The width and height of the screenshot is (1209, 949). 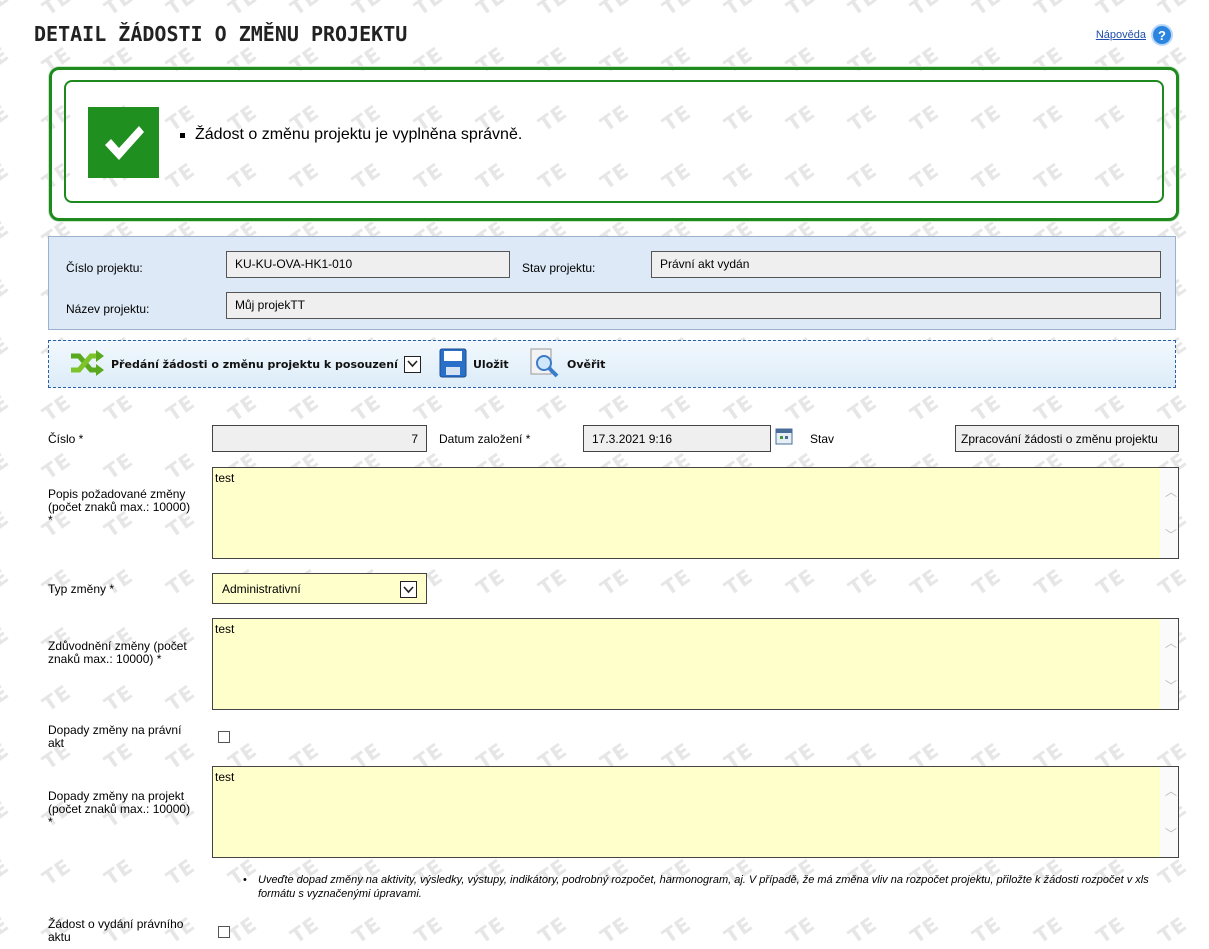 I want to click on help: Nápověda ?, so click(x=1134, y=35).